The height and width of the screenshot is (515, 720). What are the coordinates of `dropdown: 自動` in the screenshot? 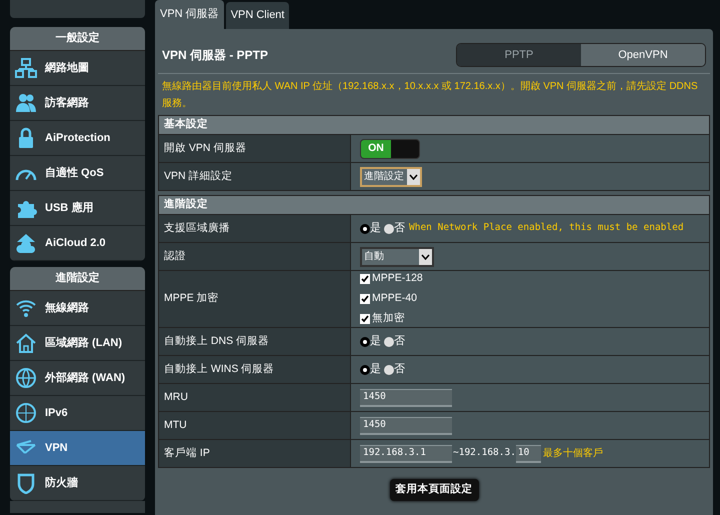 It's located at (397, 256).